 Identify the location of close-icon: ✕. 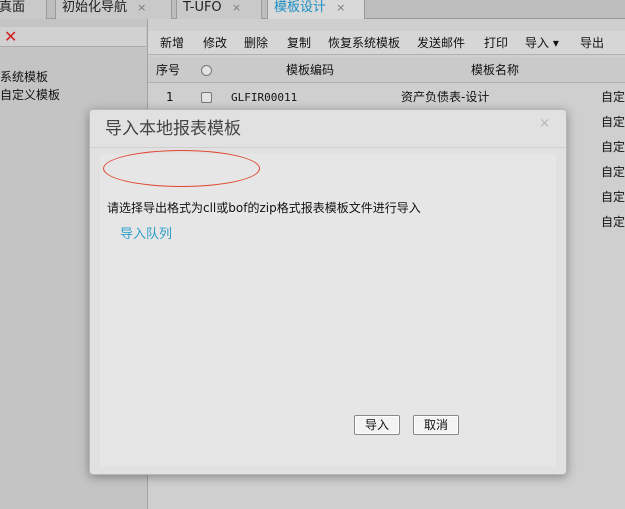
(10, 37).